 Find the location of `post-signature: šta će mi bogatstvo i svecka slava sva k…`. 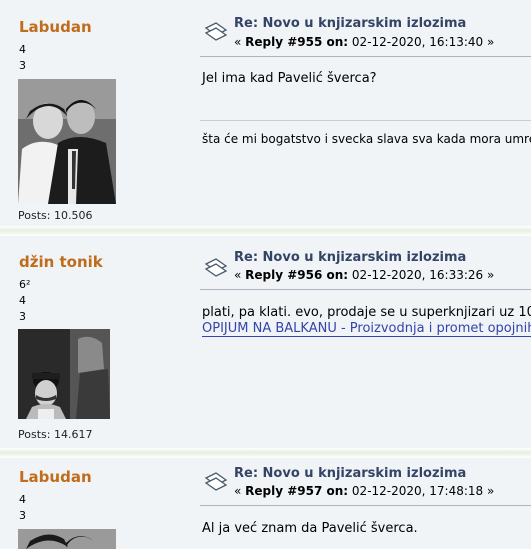

post-signature: šta će mi bogatstvo i svecka slava sva k… is located at coordinates (366, 139).